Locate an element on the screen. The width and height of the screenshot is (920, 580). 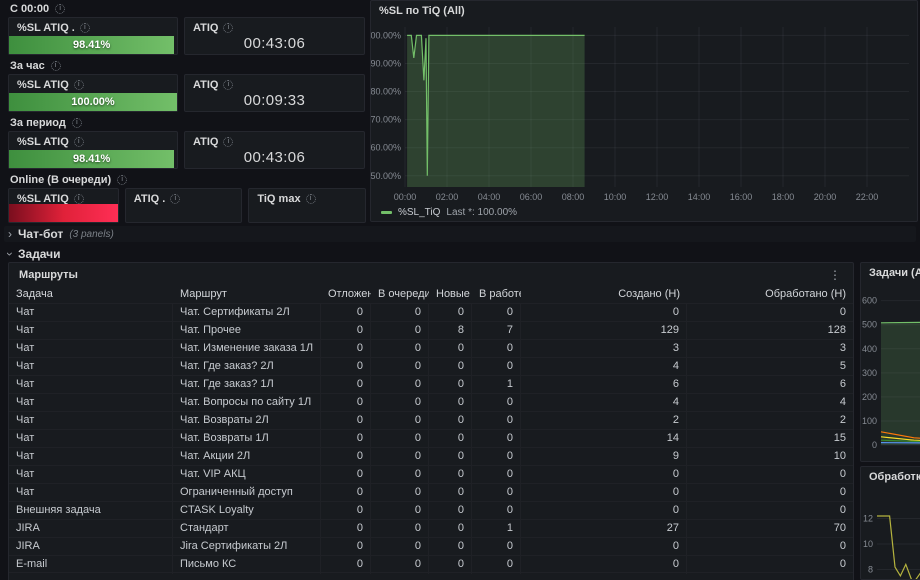
svg-text: 100 is located at coordinates (869, 421).